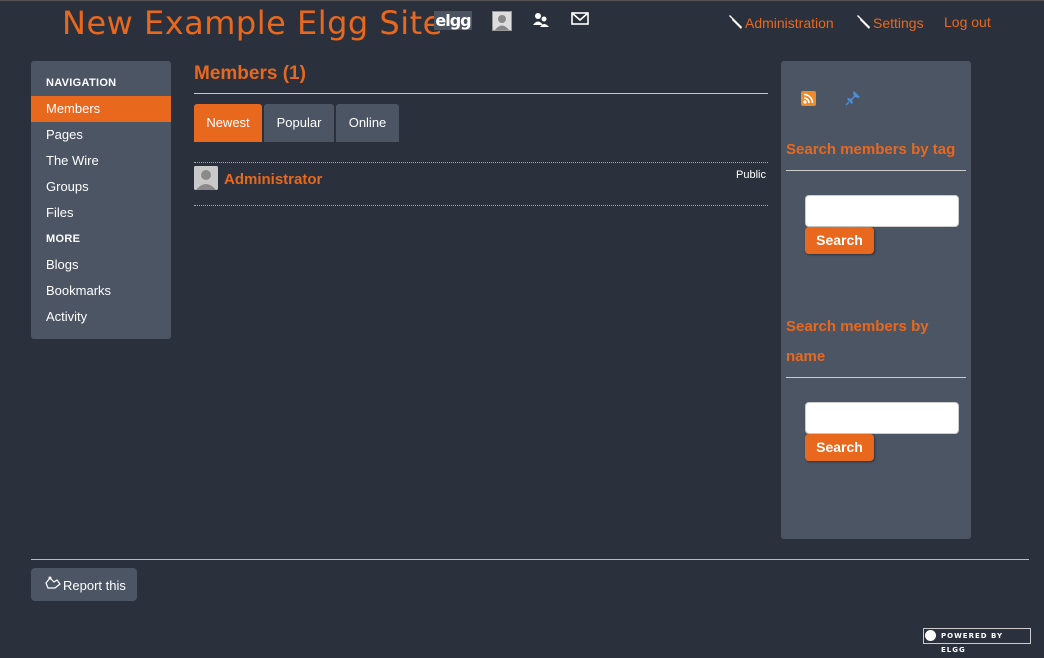  What do you see at coordinates (876, 170) in the screenshot?
I see `tag-search-divider` at bounding box center [876, 170].